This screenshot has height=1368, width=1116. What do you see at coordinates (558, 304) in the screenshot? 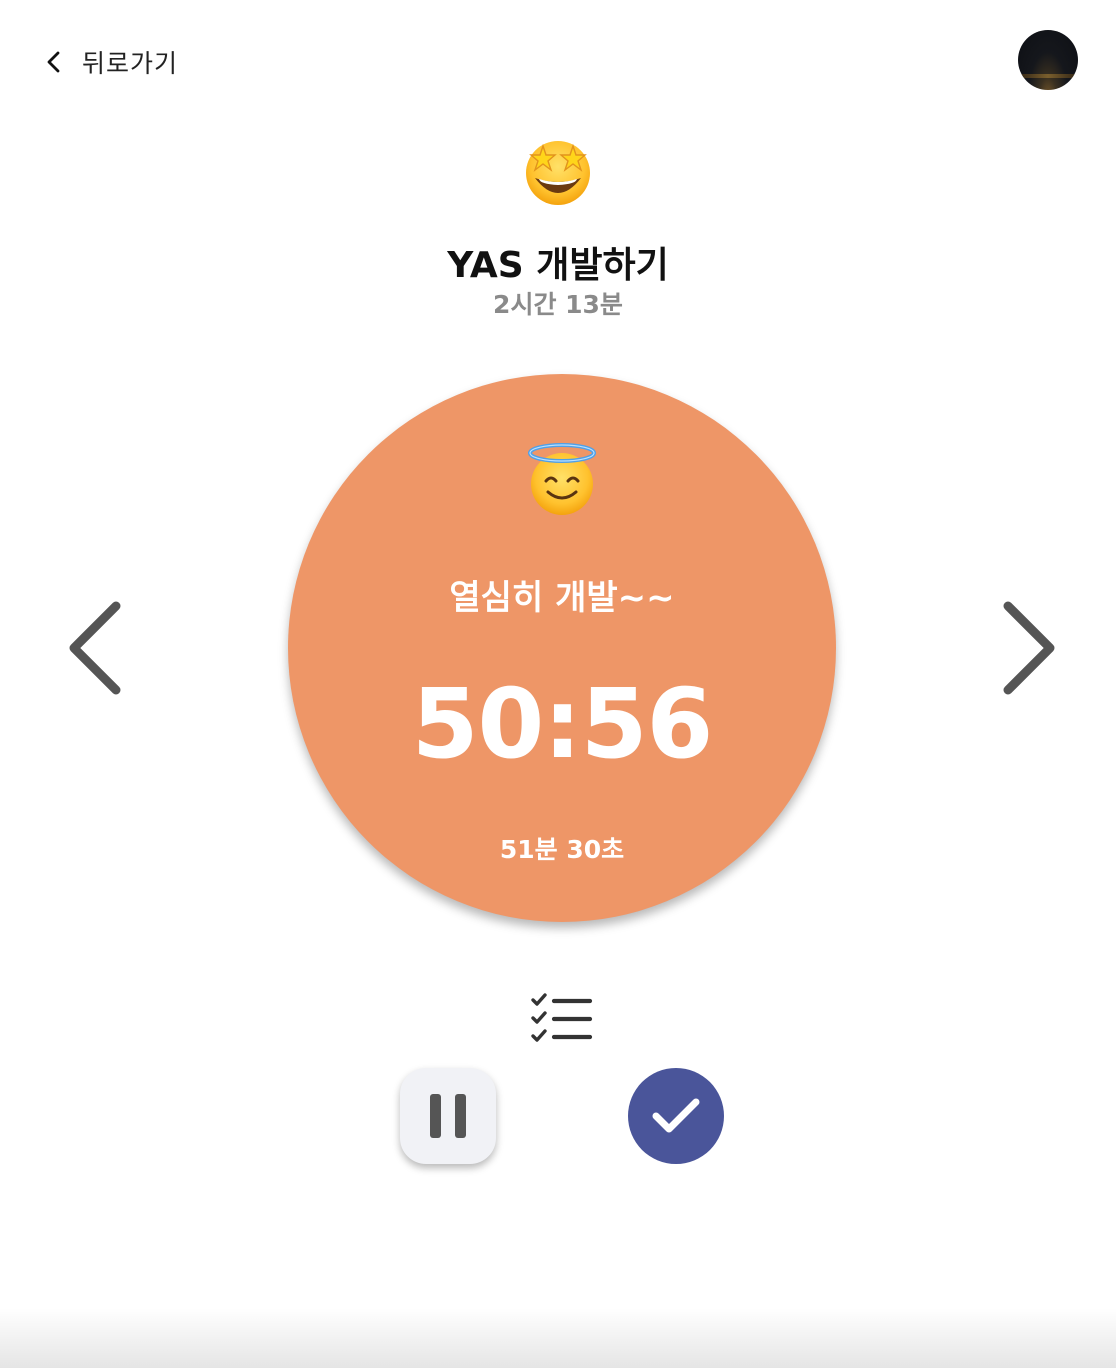
I see `task-total-duration: 2시간 13분` at bounding box center [558, 304].